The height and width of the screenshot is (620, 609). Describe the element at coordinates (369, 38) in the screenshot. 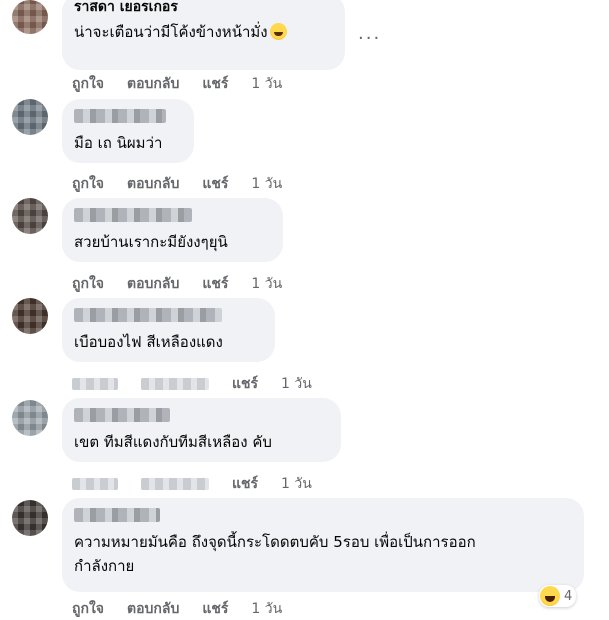

I see `more-options-icon: ···` at that location.